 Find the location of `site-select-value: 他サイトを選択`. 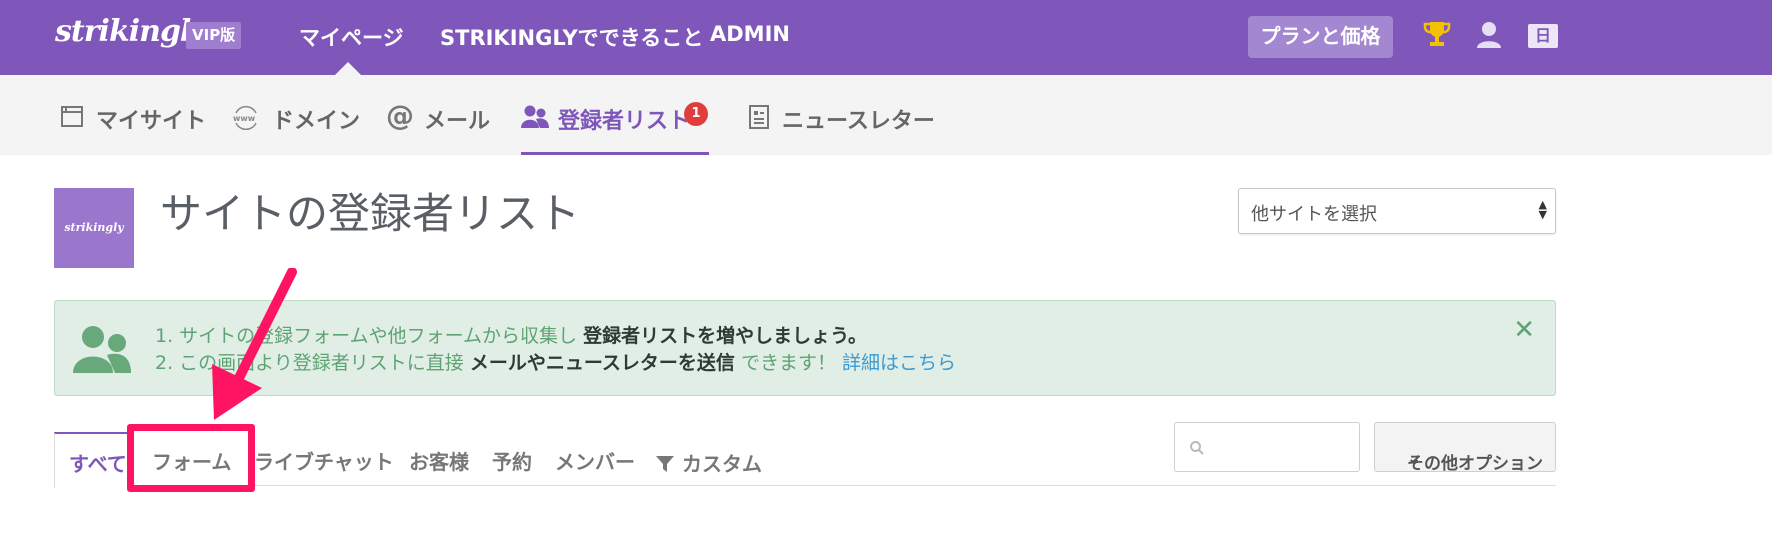

site-select-value: 他サイトを選択 is located at coordinates (1314, 214).